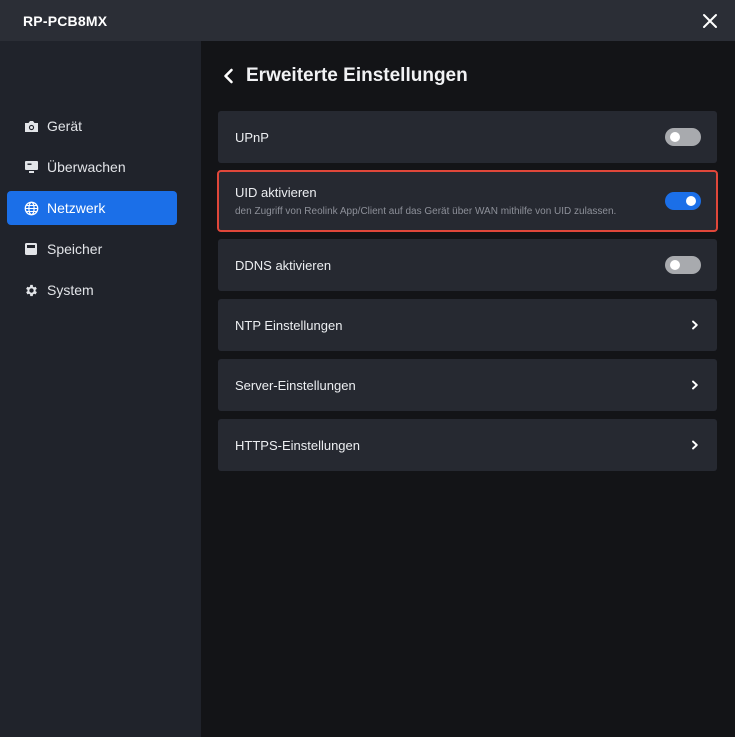 The image size is (735, 737). Describe the element at coordinates (283, 265) in the screenshot. I see `setting-label: DDNS aktivieren` at that location.